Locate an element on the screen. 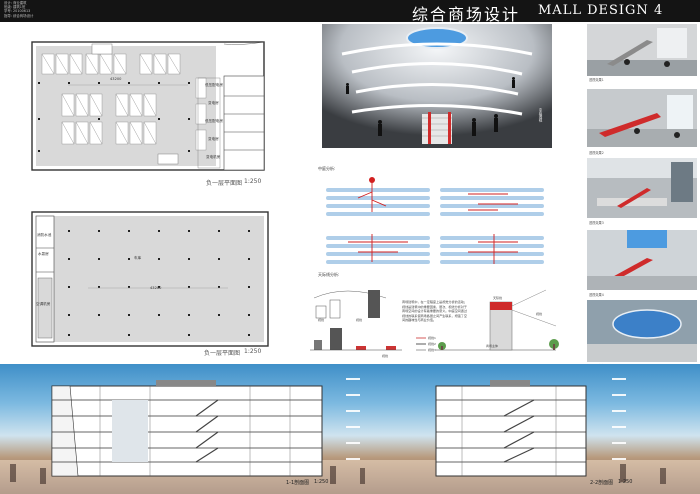 The width and height of the screenshot is (700, 494). info-line: 指导: 综合商场设计 is located at coordinates (19, 15).